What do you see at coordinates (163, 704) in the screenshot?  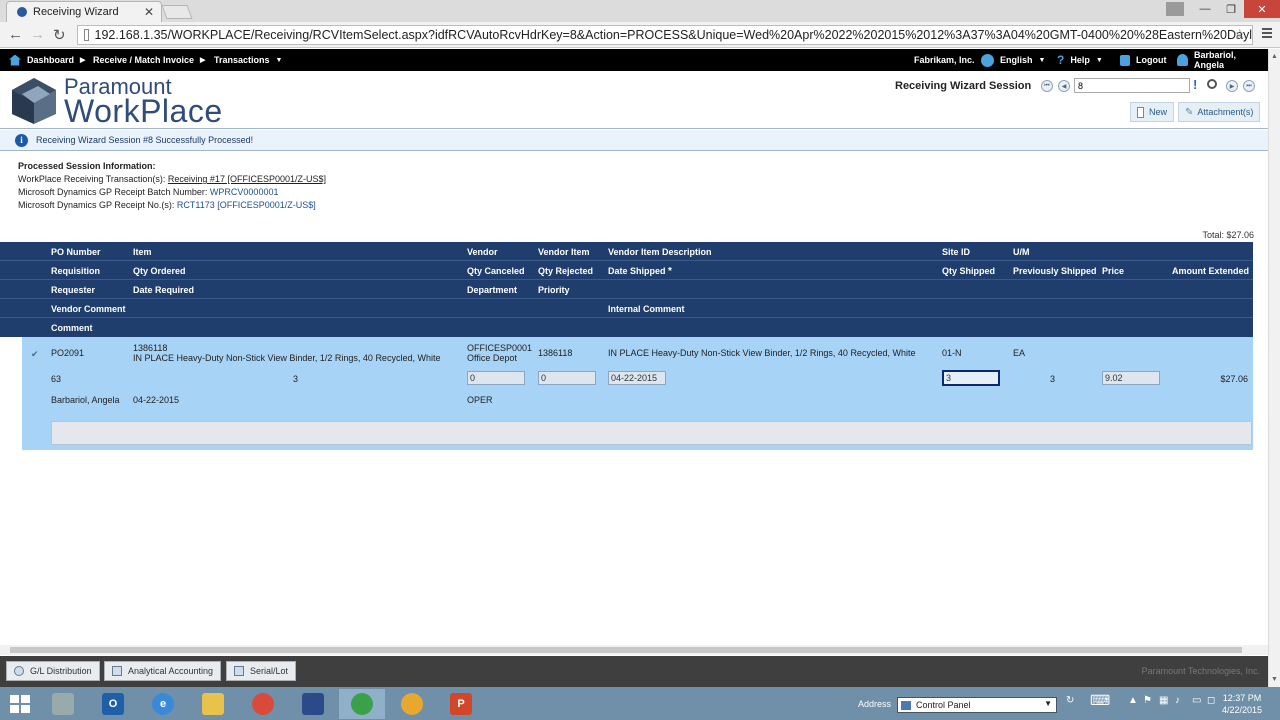 I see `taskbar-ie: e` at bounding box center [163, 704].